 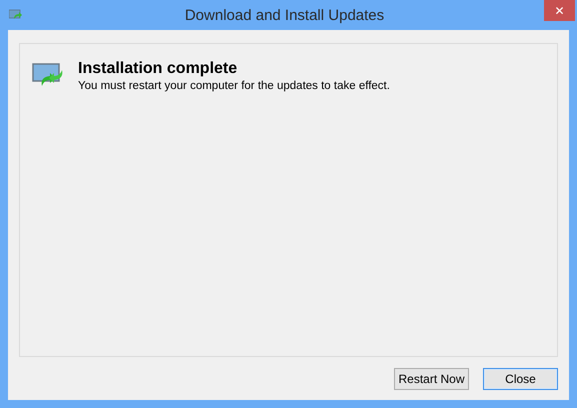 What do you see at coordinates (559, 10) in the screenshot?
I see `close-button: ✕` at bounding box center [559, 10].